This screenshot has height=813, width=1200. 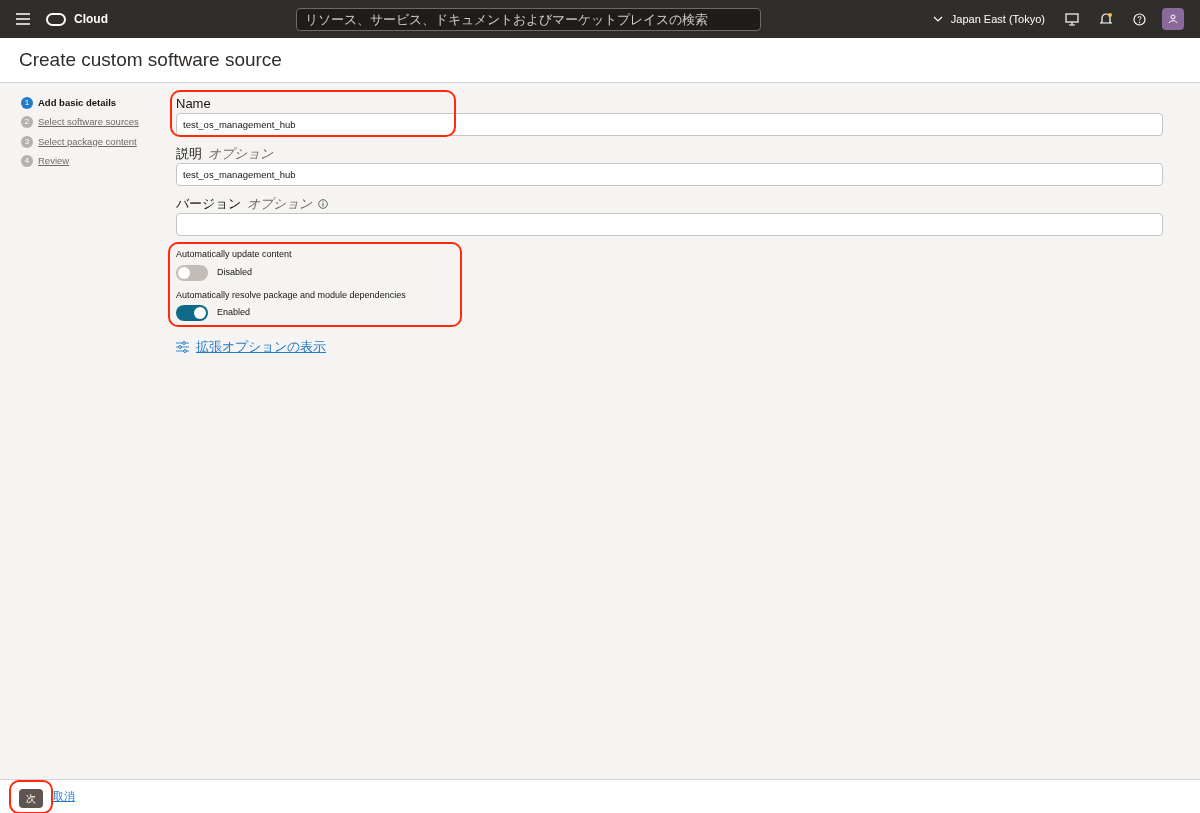 I want to click on step-number: 1, so click(x=27, y=103).